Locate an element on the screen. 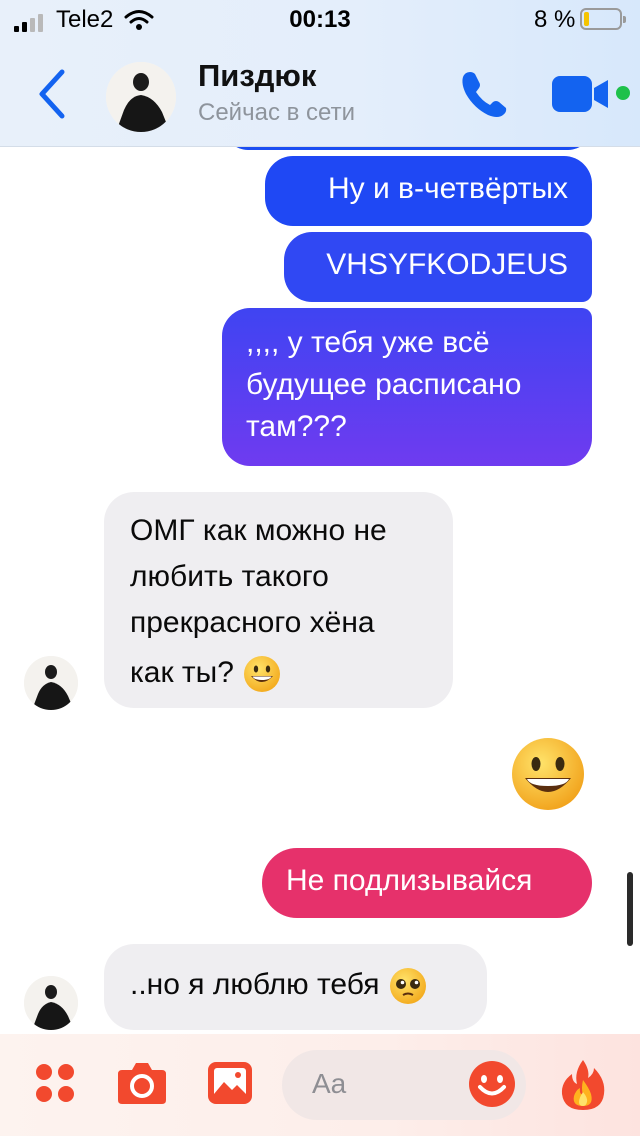 This screenshot has height=1136, width=640. message-text-line: там??? is located at coordinates (296, 426).